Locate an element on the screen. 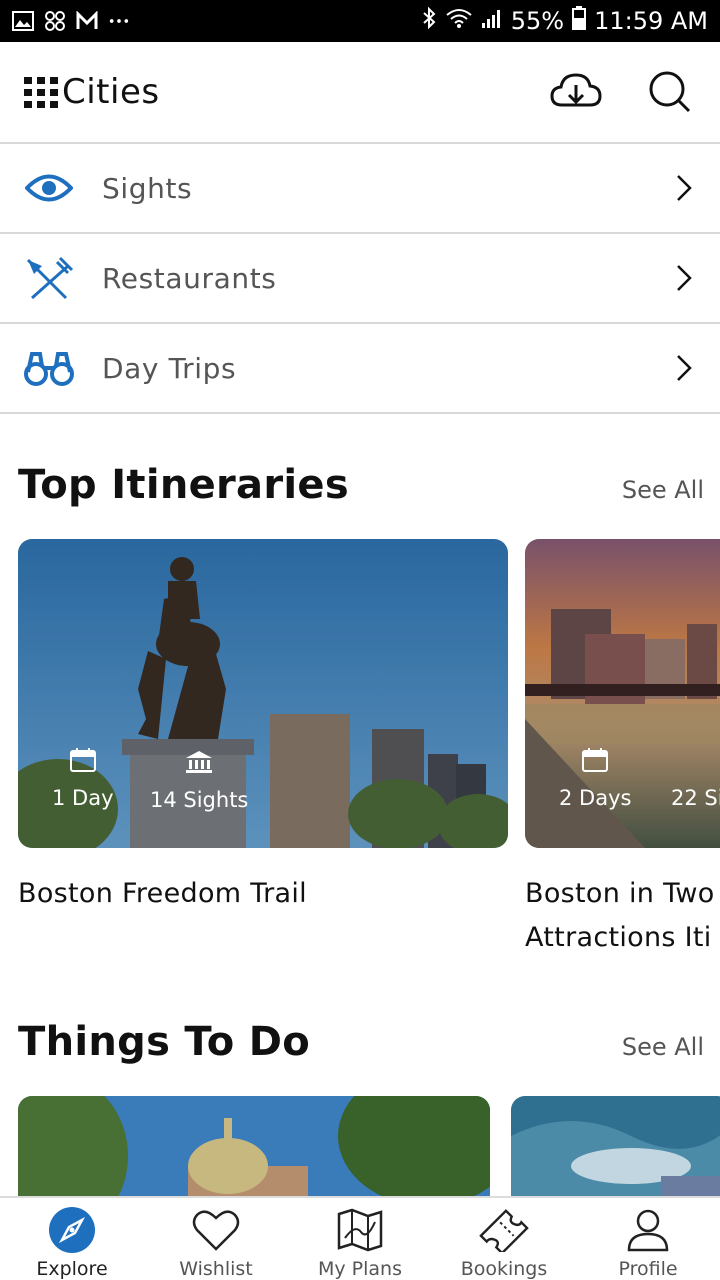  nav-profile: Profile is located at coordinates (648, 1239).